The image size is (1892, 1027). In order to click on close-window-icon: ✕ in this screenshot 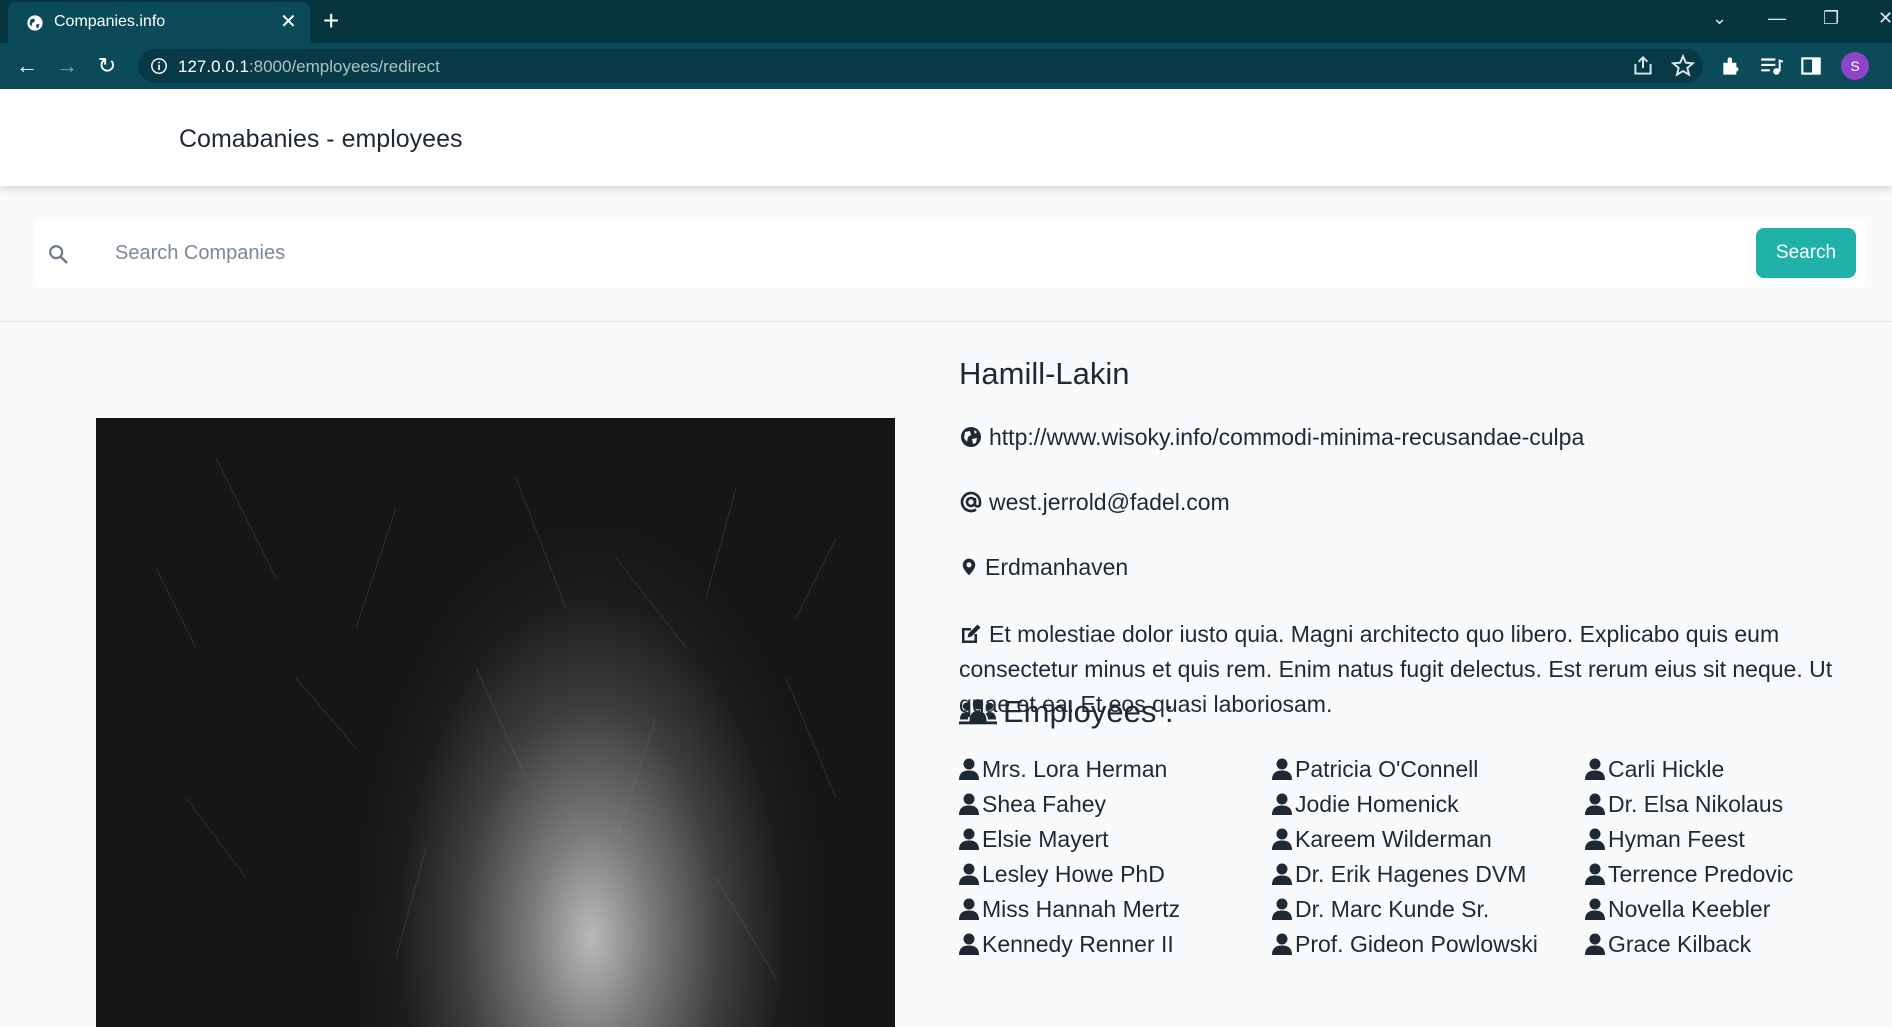, I will do `click(1885, 18)`.